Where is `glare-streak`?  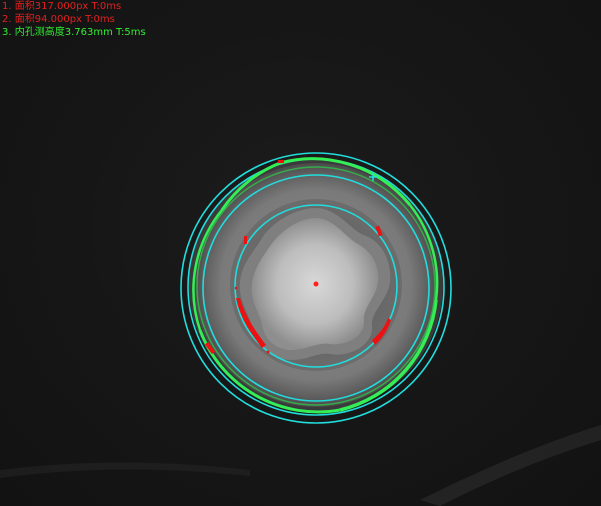
glare-streak is located at coordinates (510, 465).